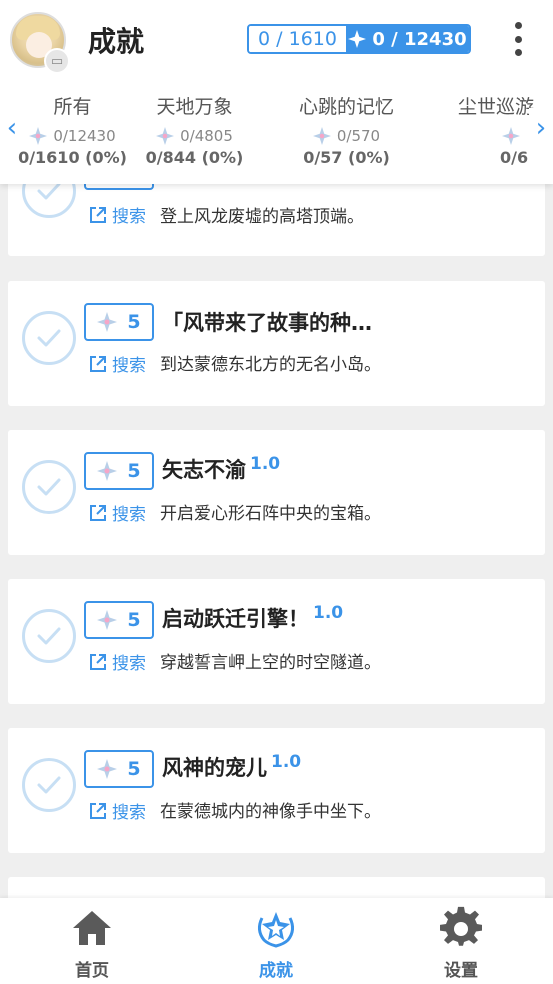  I want to click on achievement-description: 穿越誓言岬上空的时空隧道。, so click(270, 663).